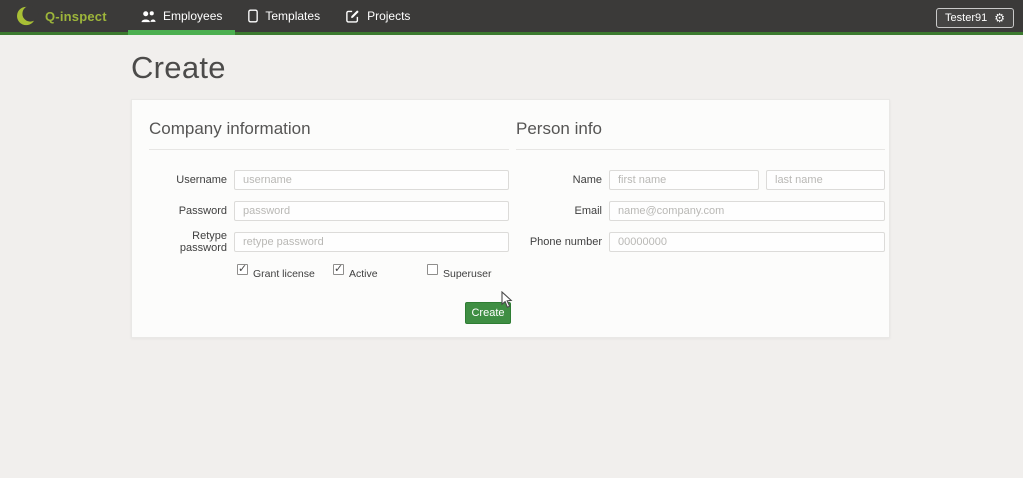 This screenshot has width=1023, height=478. I want to click on name-label: Name, so click(587, 180).